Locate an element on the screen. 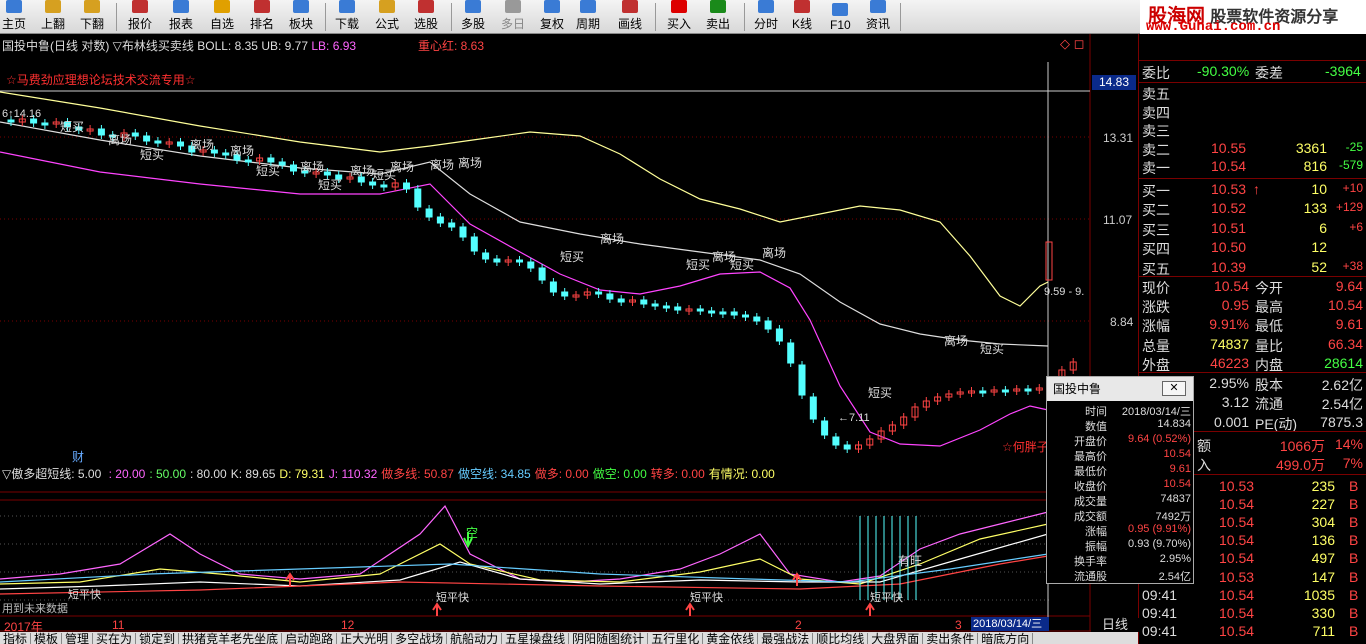  popup-label: 流通股 is located at coordinates (1090, 577).